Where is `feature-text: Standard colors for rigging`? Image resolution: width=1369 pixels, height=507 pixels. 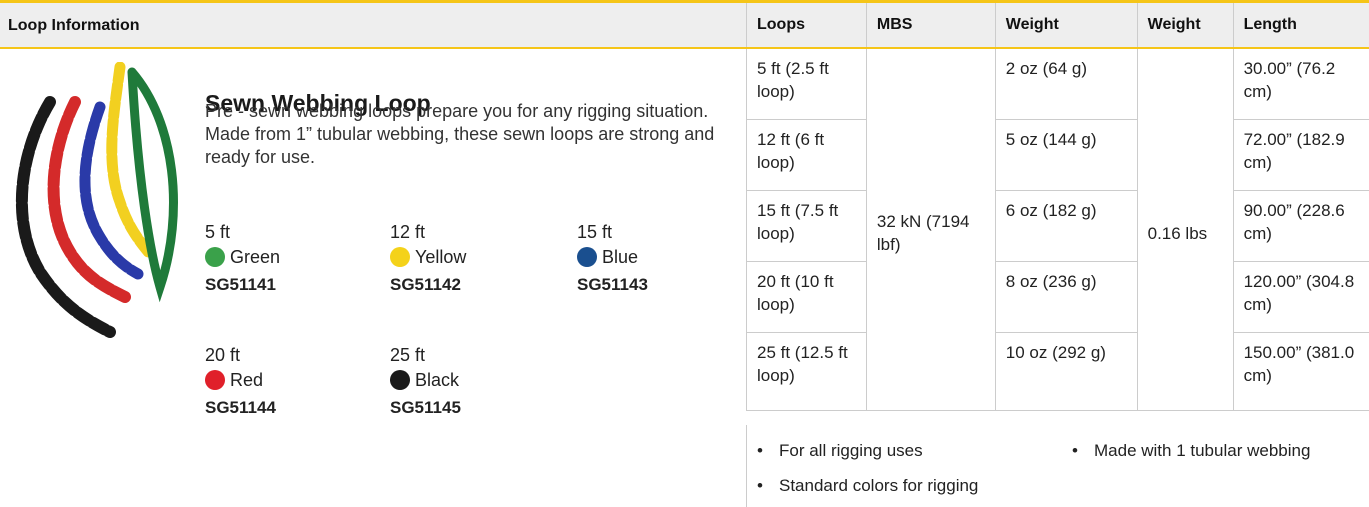
feature-text: Standard colors for rigging is located at coordinates (879, 485).